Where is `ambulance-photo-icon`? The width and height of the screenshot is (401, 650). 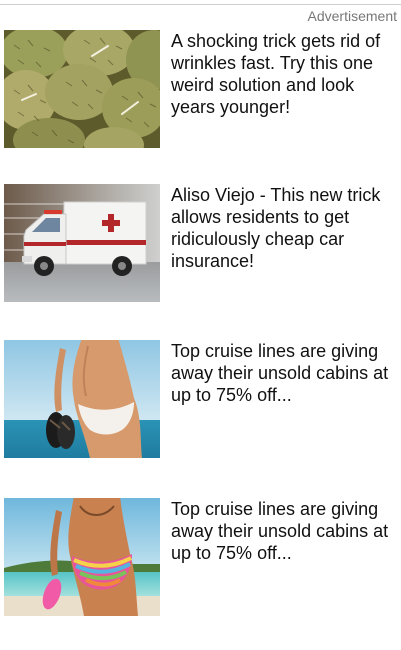 ambulance-photo-icon is located at coordinates (82, 243).